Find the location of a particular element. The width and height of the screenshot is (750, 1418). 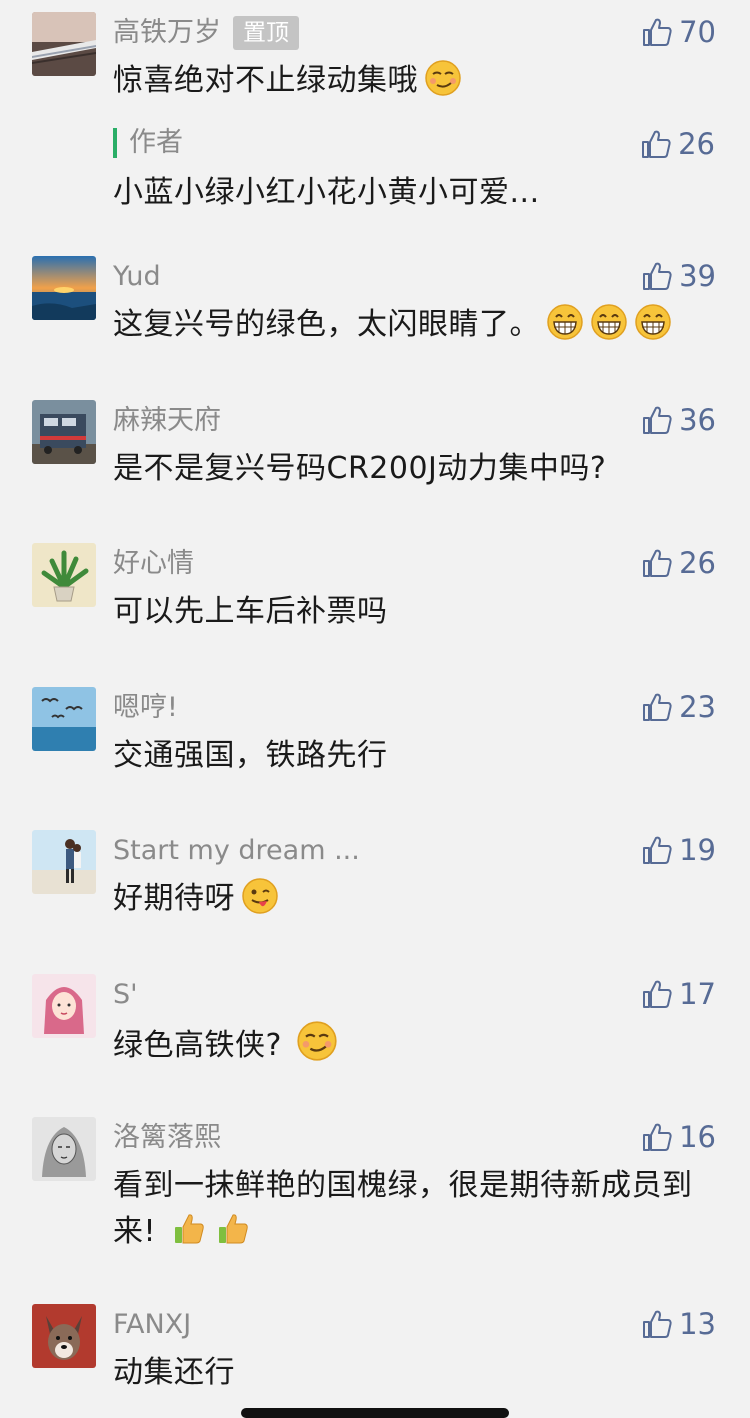

comment-text: 惊喜绝对不止绿动集哦 is located at coordinates (413, 84).